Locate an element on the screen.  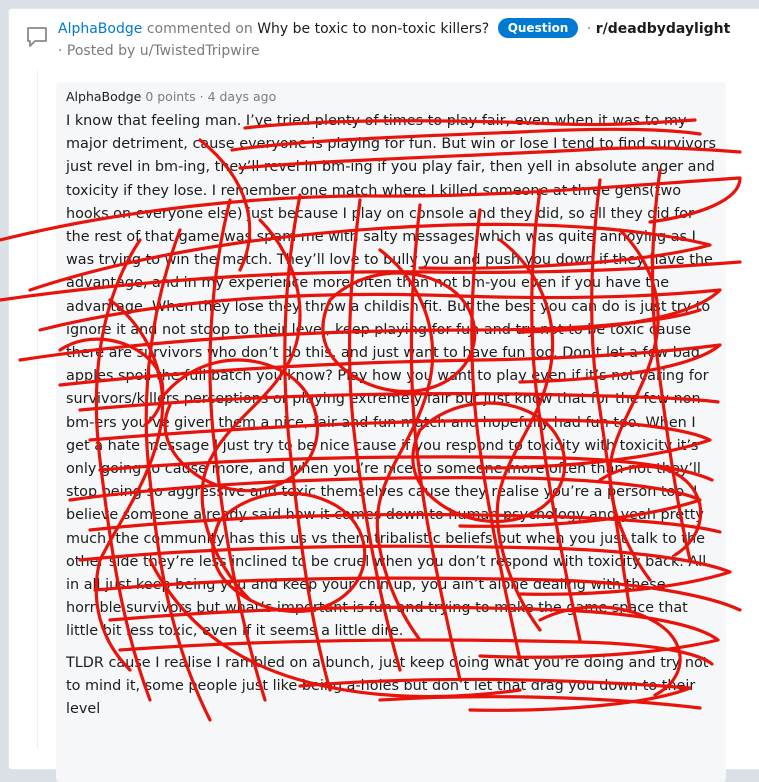
comment-points: 0 points is located at coordinates (170, 96).